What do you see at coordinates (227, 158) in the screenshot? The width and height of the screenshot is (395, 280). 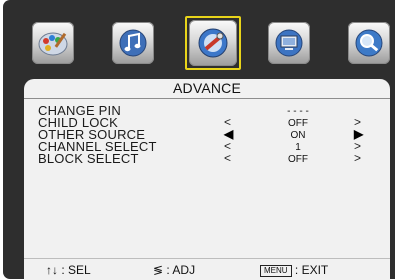 I see `arrow-left-icon: <` at bounding box center [227, 158].